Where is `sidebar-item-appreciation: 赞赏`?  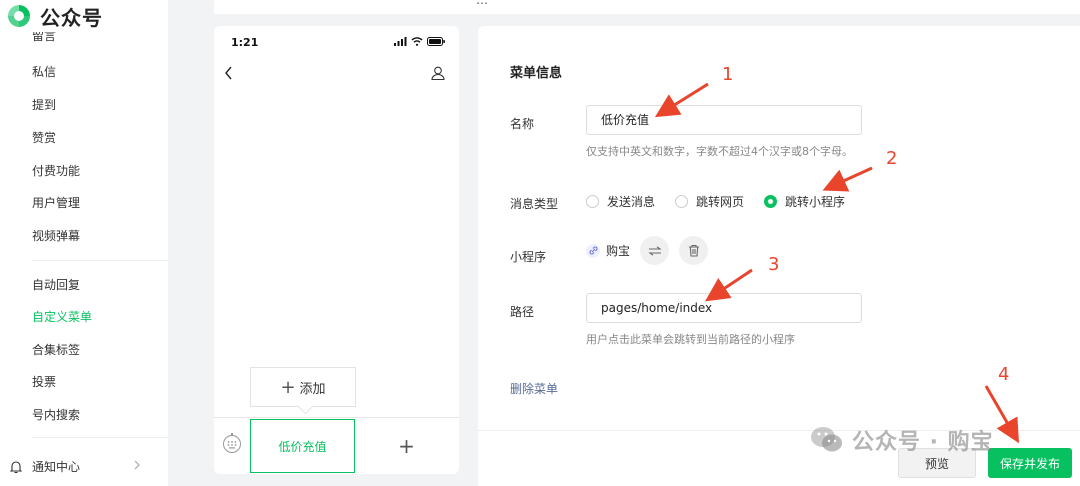
sidebar-item-appreciation: 赞赏 is located at coordinates (44, 138).